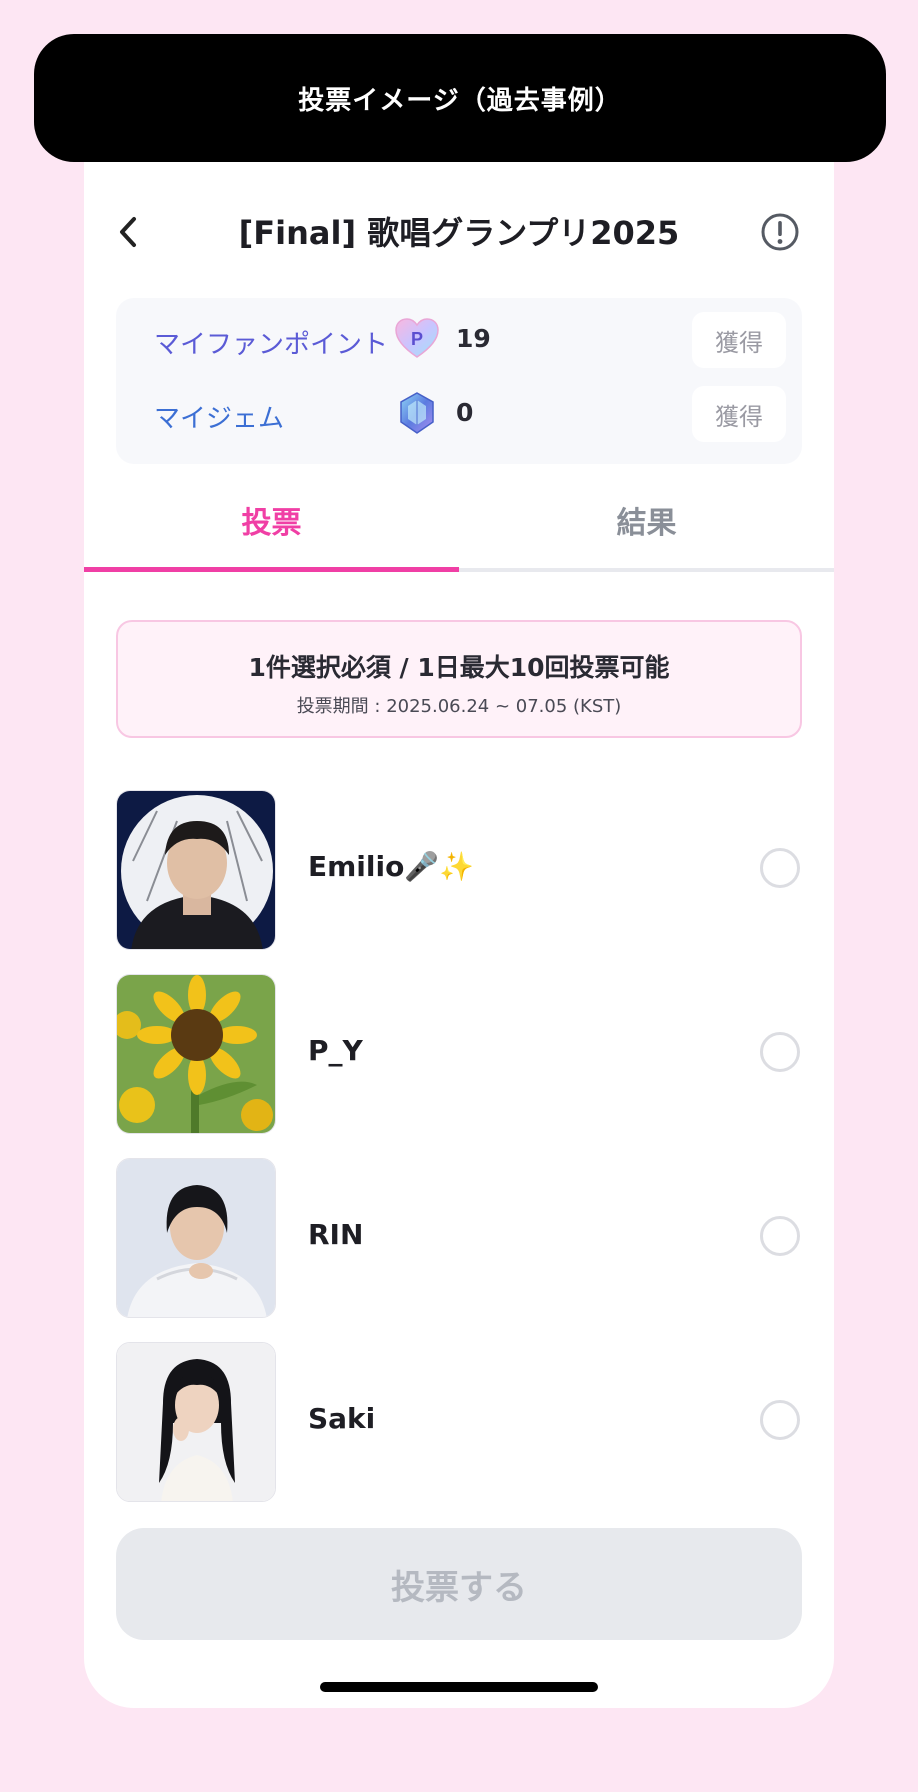 This screenshot has height=1792, width=918. I want to click on earn-gem-button: 獲得, so click(739, 414).